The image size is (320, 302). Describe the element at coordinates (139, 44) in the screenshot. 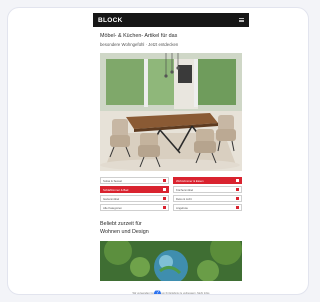

I see `page-title-line2: besondere Wohngefühl · Jetzt entdecken` at that location.